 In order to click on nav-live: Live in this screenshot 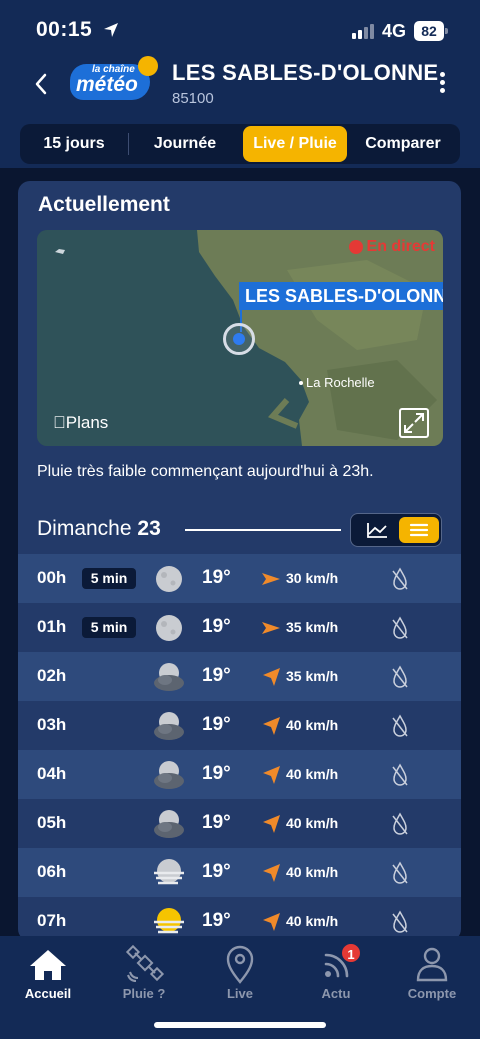, I will do `click(240, 972)`.